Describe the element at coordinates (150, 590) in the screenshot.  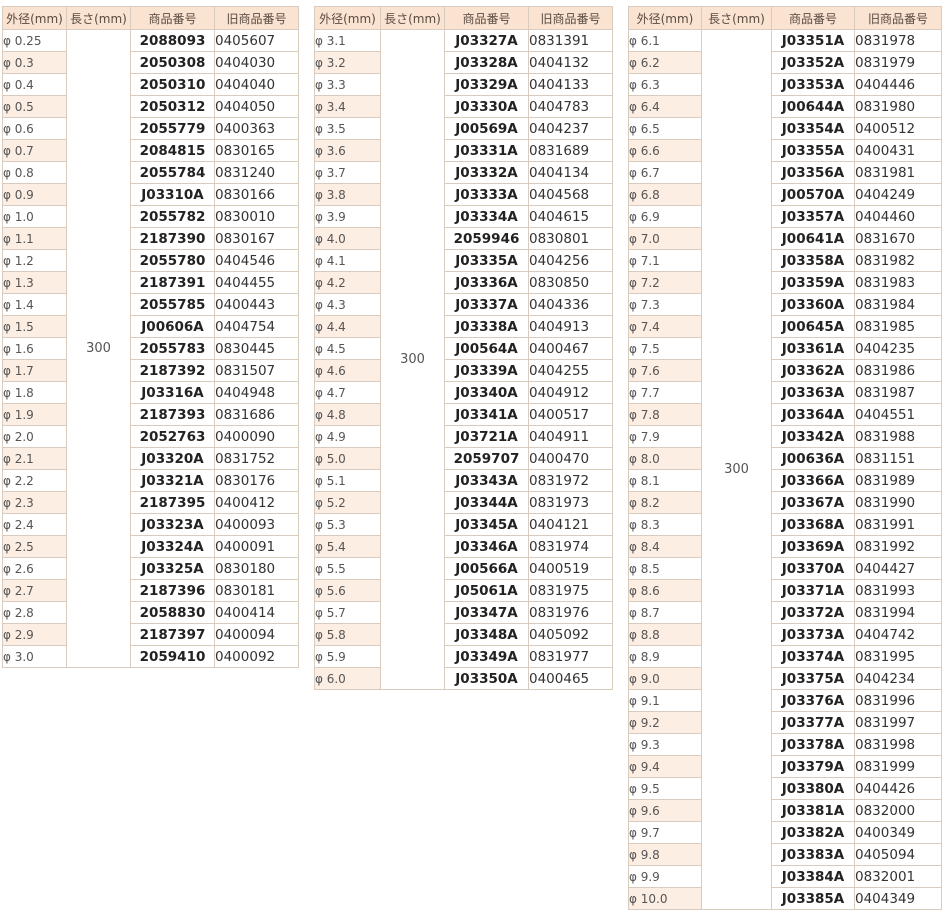
I see `table-row: φ 2.7 2187396 0830181` at that location.